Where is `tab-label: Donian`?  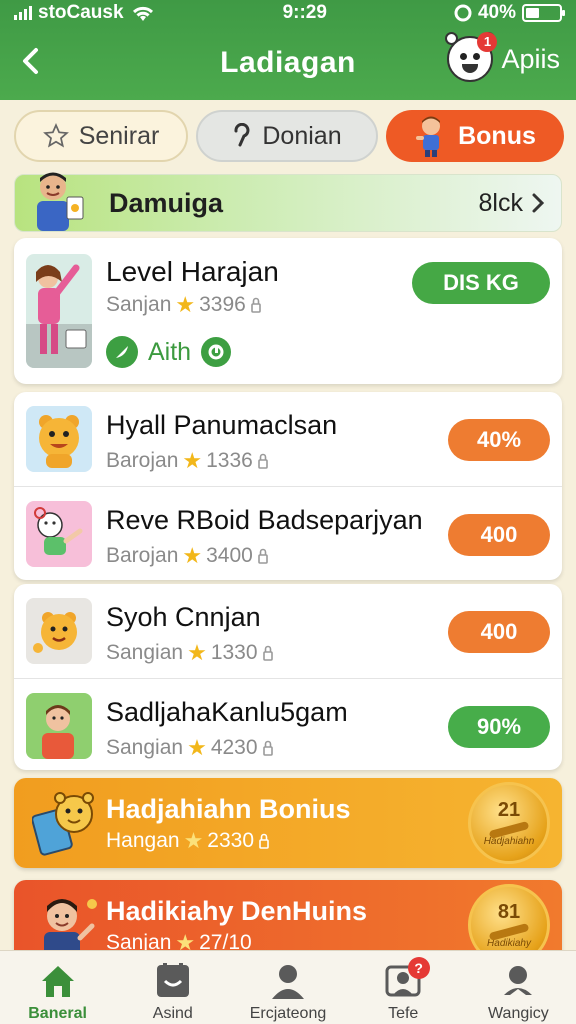
tab-label: Donian is located at coordinates (302, 135).